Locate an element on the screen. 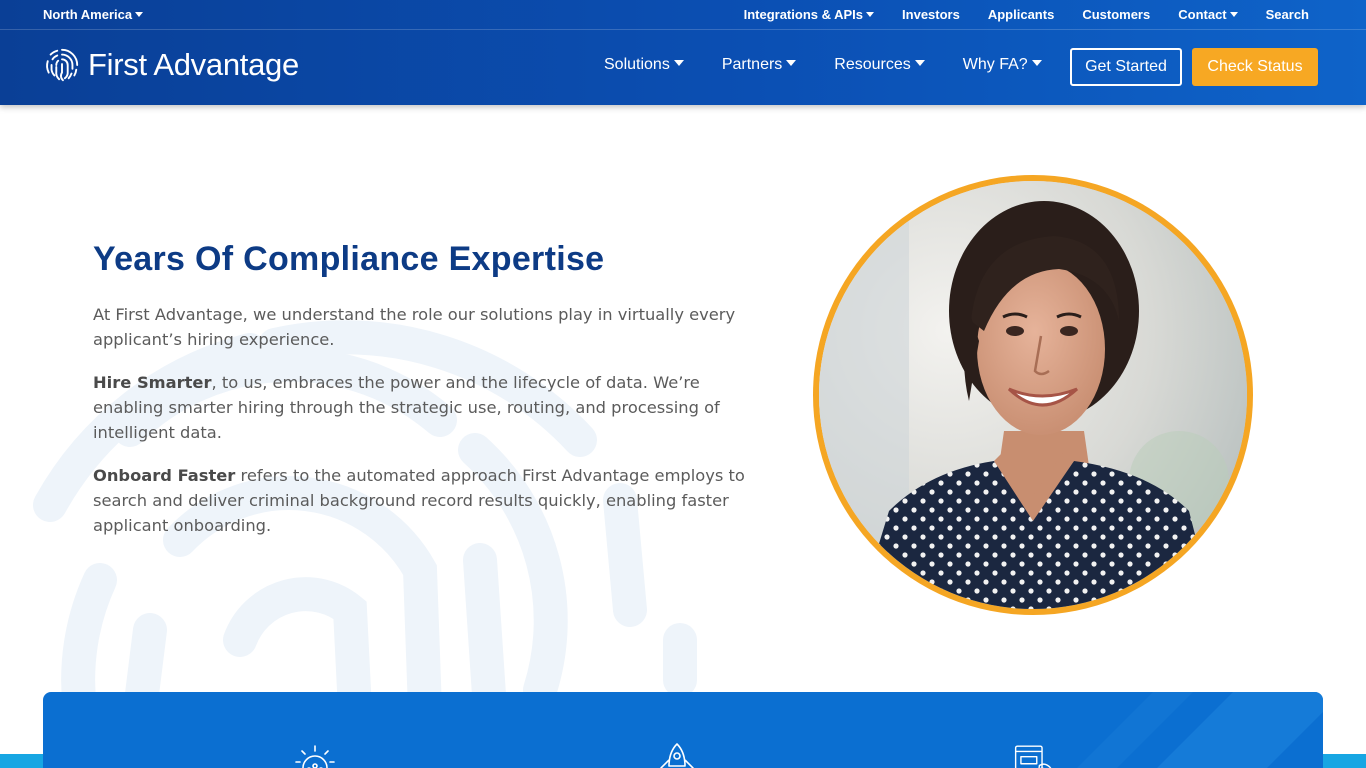 Image resolution: width=1366 pixels, height=768 pixels. nav-label: Resources is located at coordinates (872, 64).